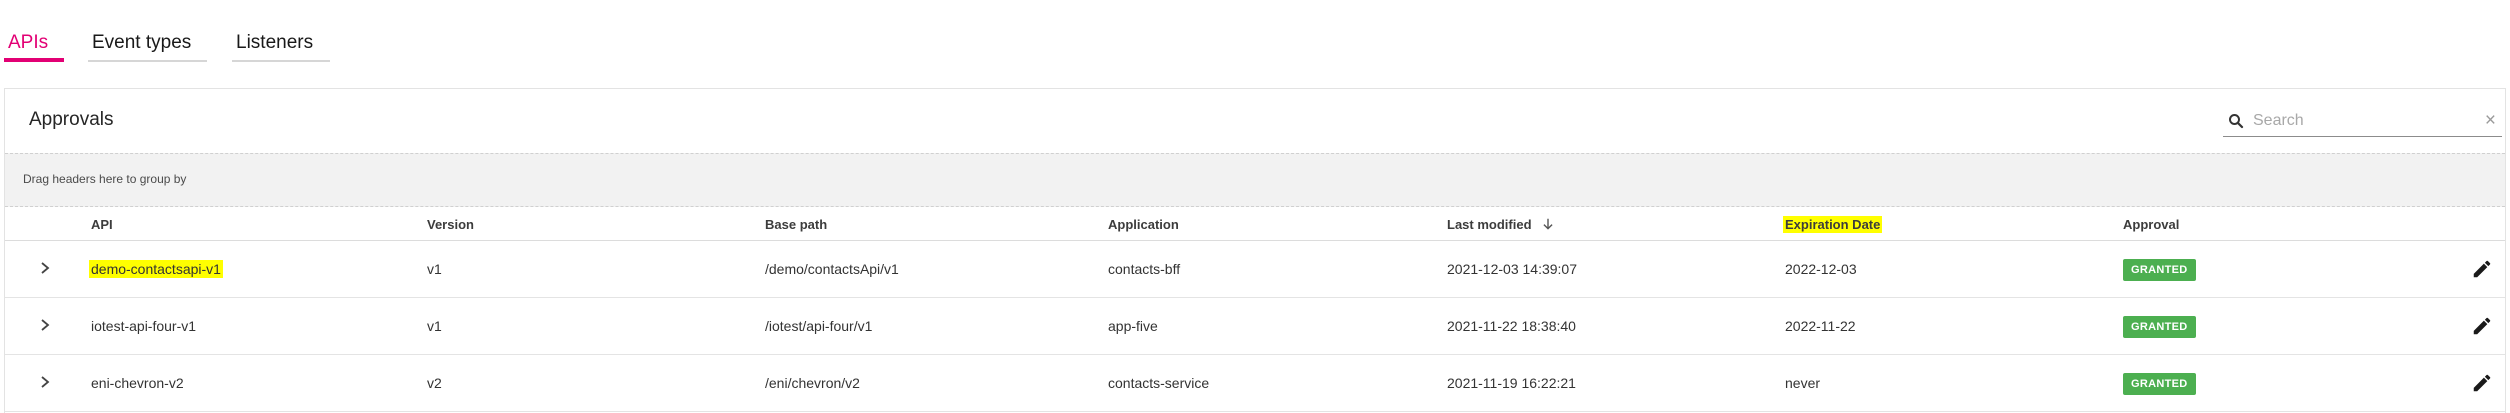 The image size is (2510, 413). Describe the element at coordinates (450, 224) in the screenshot. I see `column-header-version: Version` at that location.